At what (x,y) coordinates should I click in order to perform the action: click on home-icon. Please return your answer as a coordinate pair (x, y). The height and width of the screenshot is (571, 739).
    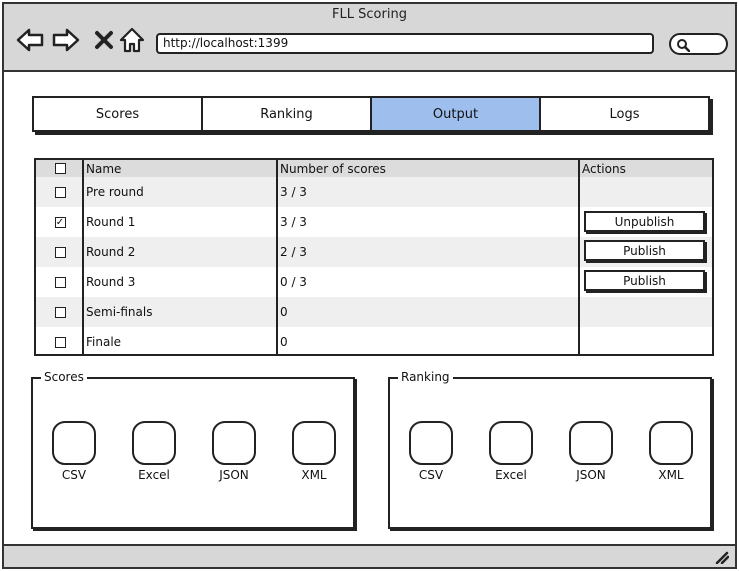
    Looking at the image, I should click on (132, 40).